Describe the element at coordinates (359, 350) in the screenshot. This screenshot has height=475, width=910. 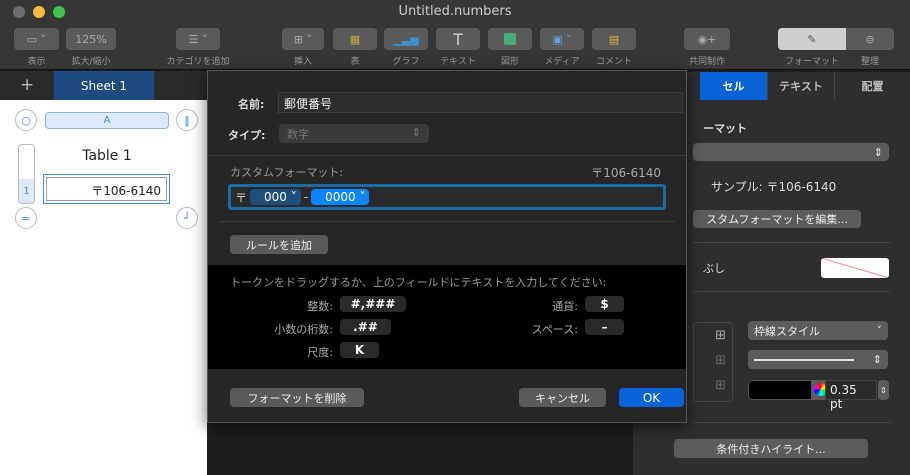
I see `scale-token-source: K` at that location.